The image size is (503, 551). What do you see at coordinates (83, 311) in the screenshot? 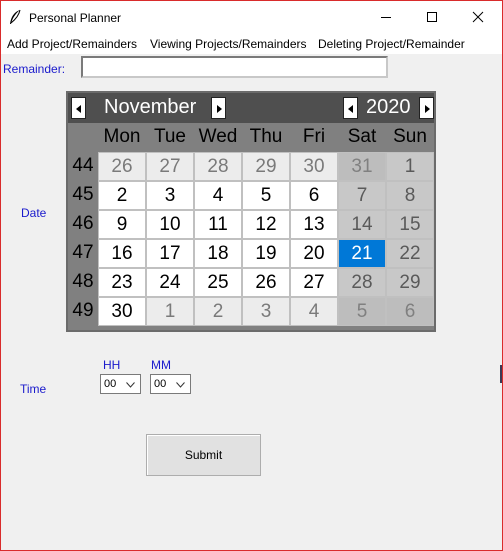
I see `week-number: 49` at bounding box center [83, 311].